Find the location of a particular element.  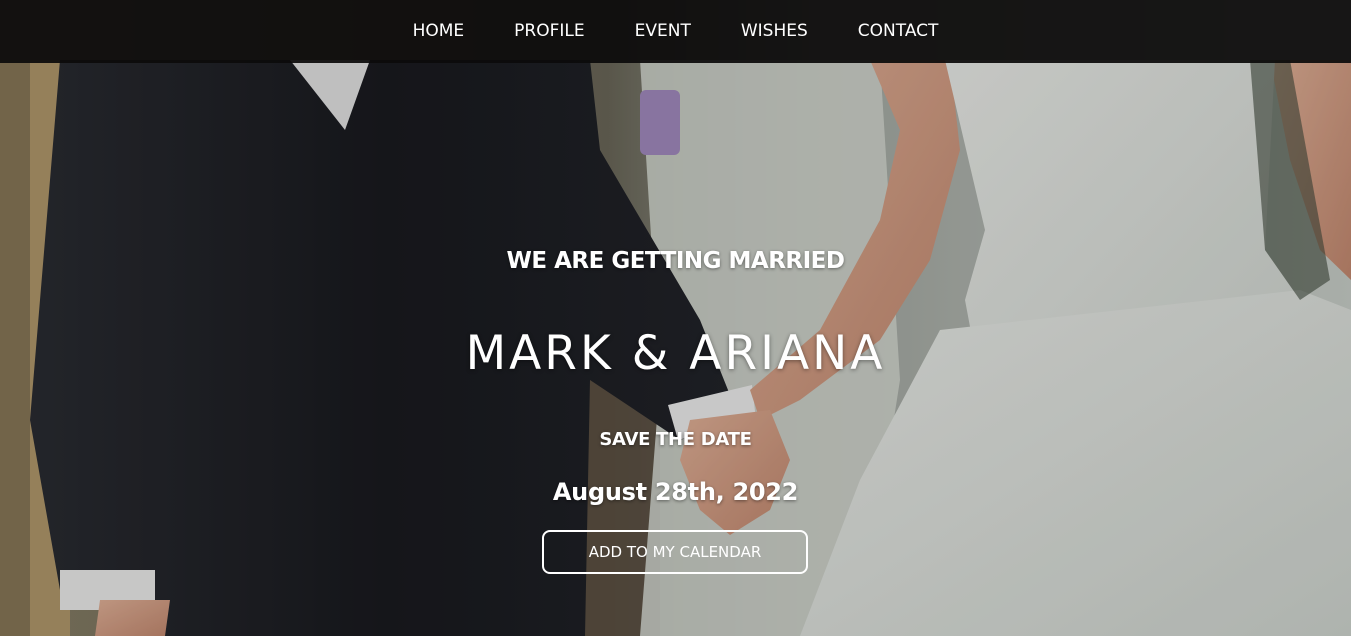

save-the-date-label: SAVE THE DATE is located at coordinates (675, 439).